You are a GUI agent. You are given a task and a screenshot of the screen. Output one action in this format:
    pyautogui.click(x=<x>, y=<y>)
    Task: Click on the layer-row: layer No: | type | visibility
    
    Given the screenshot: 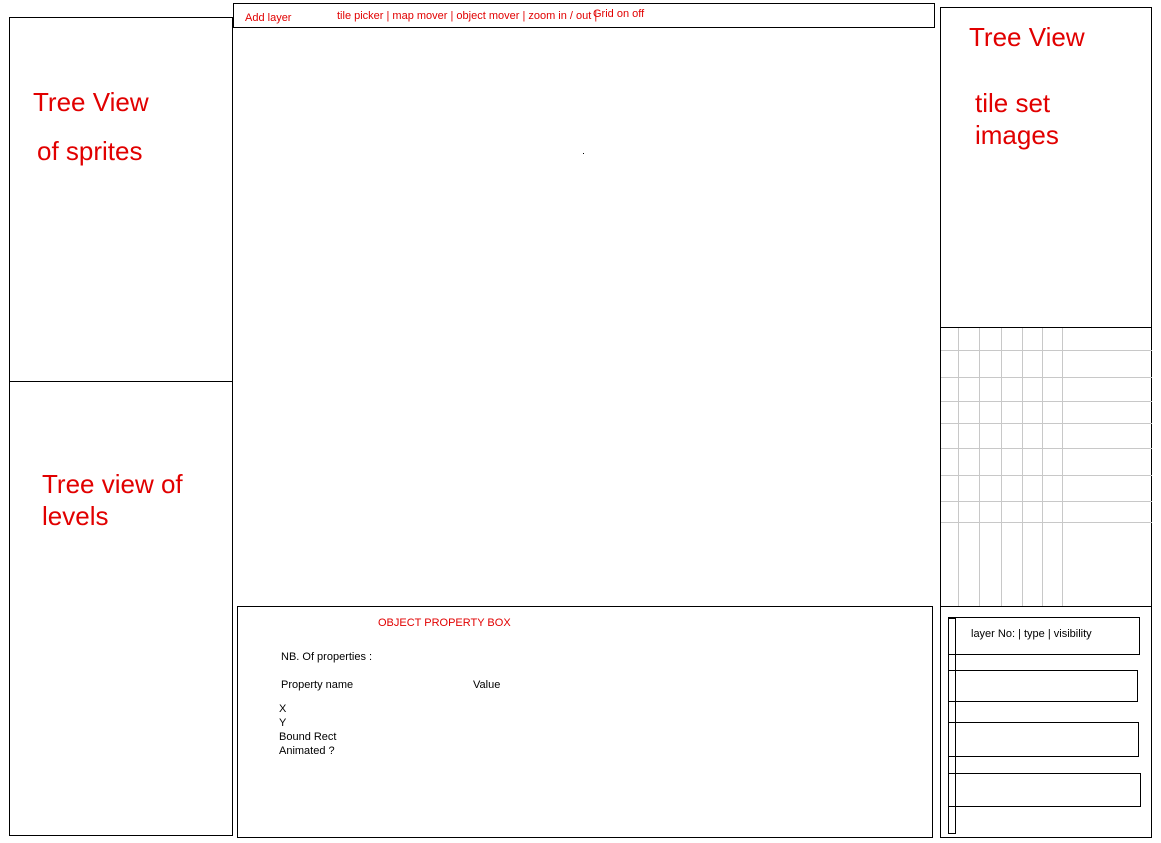 What is the action you would take?
    pyautogui.click(x=1044, y=636)
    